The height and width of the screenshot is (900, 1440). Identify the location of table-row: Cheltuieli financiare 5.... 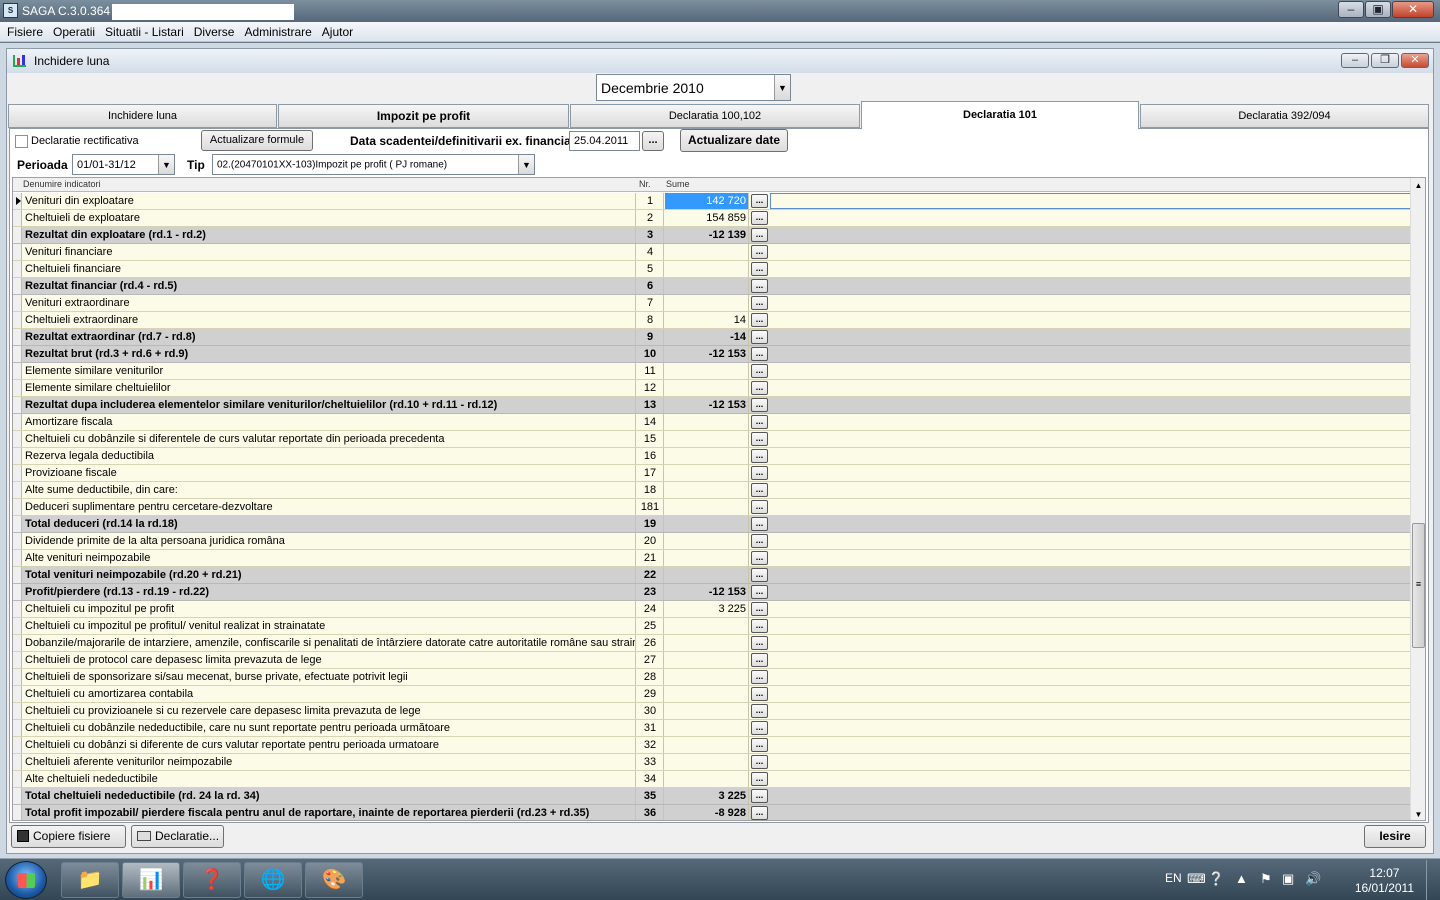
(712, 269).